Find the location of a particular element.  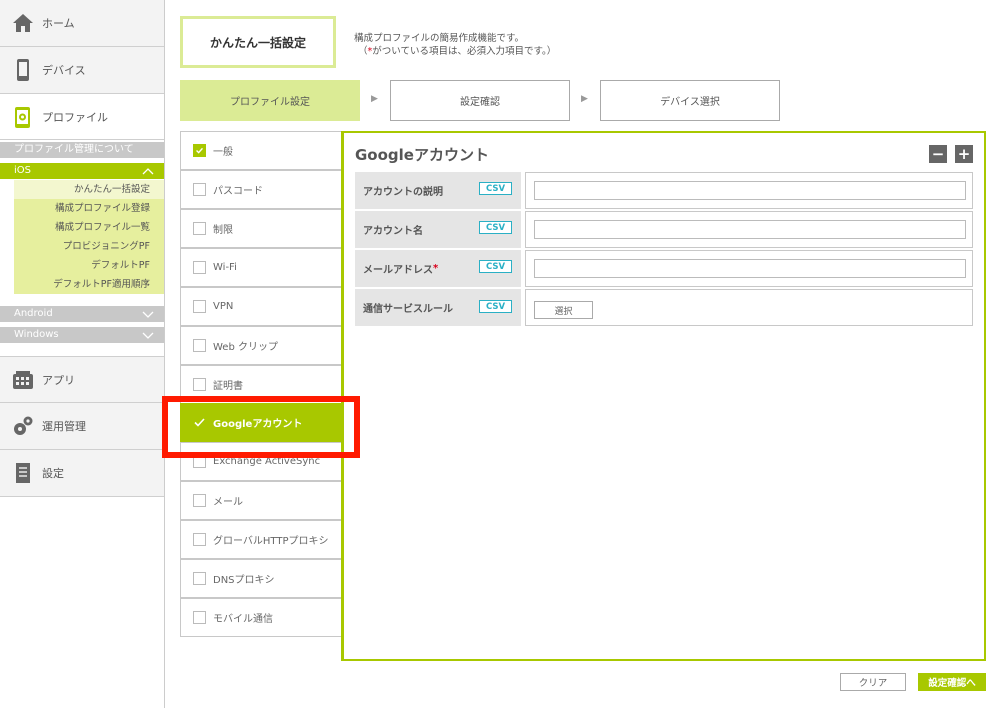

page-title: かんたん一括設定 is located at coordinates (258, 42).